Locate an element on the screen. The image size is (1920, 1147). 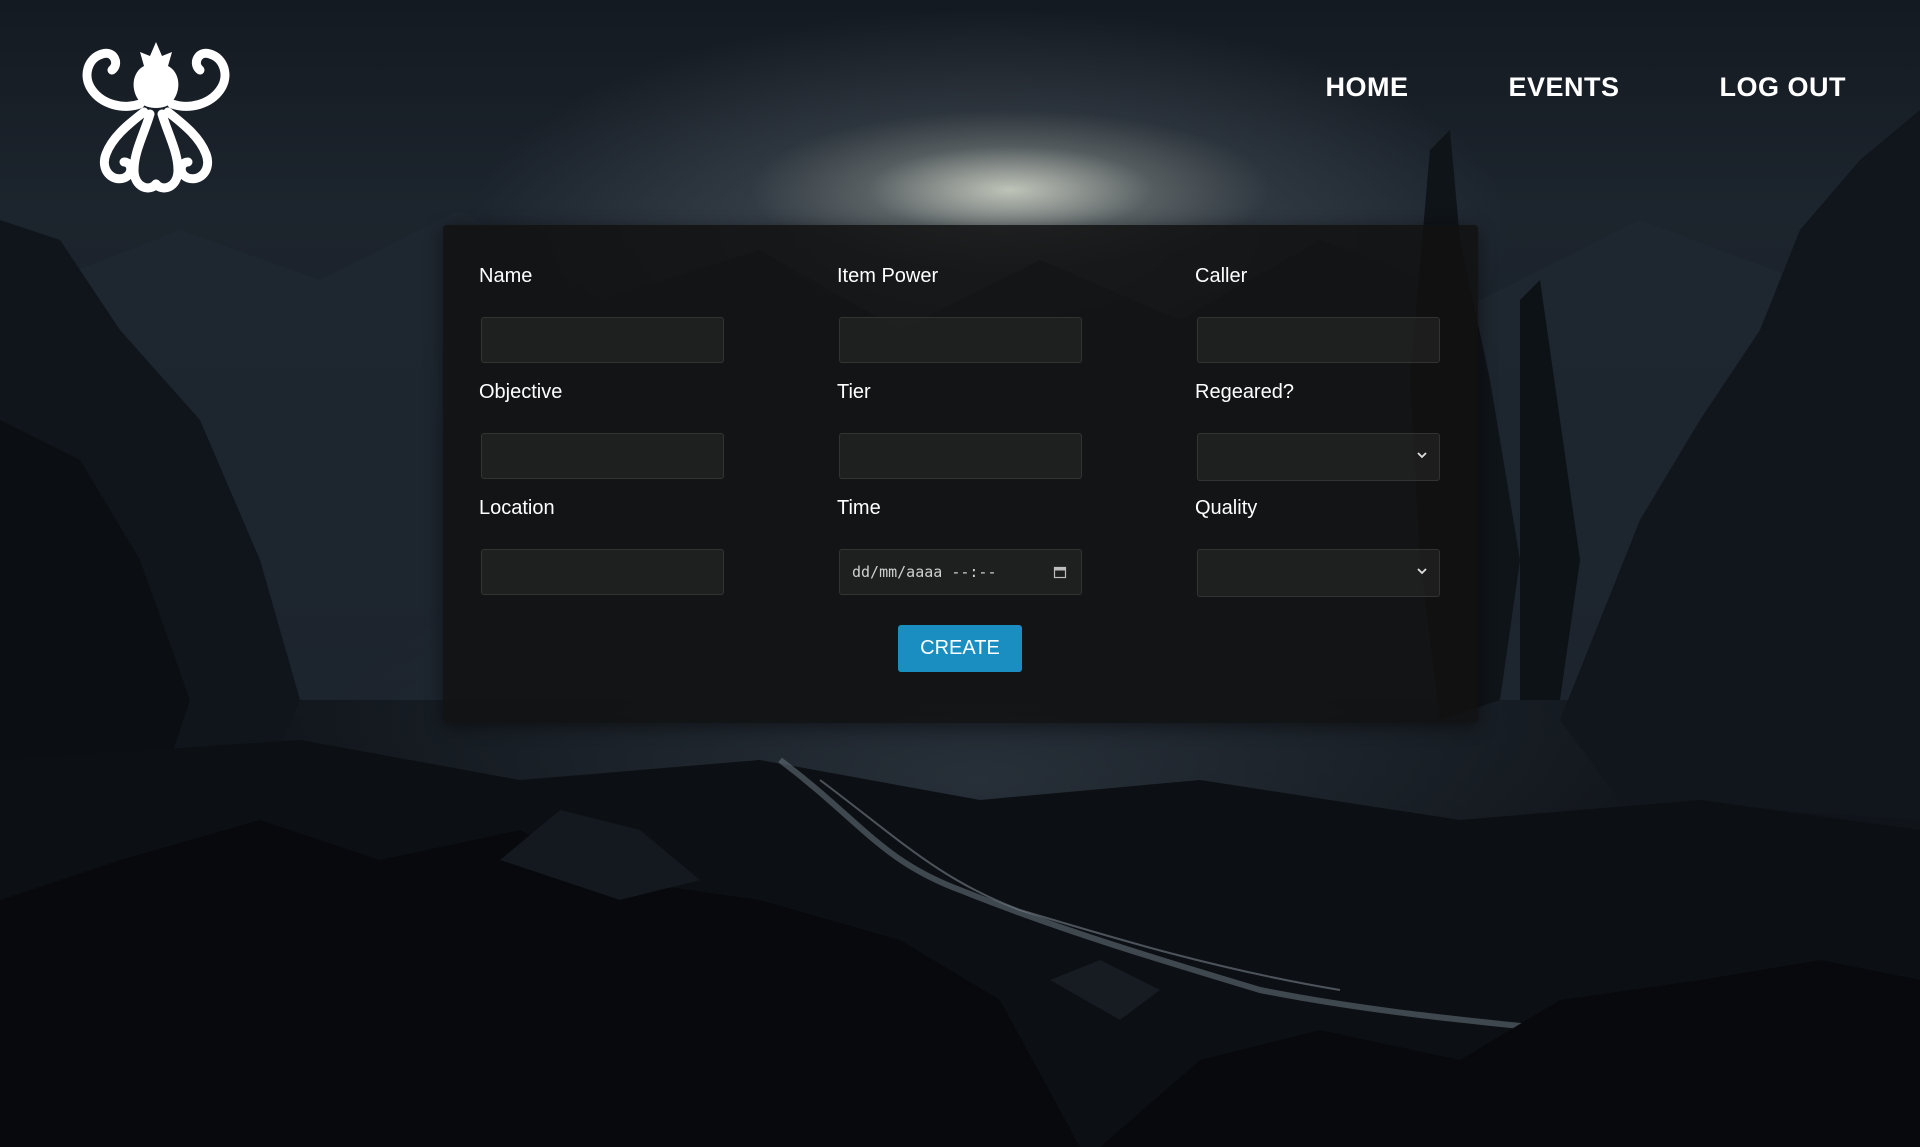
quality-select is located at coordinates (1318, 573).